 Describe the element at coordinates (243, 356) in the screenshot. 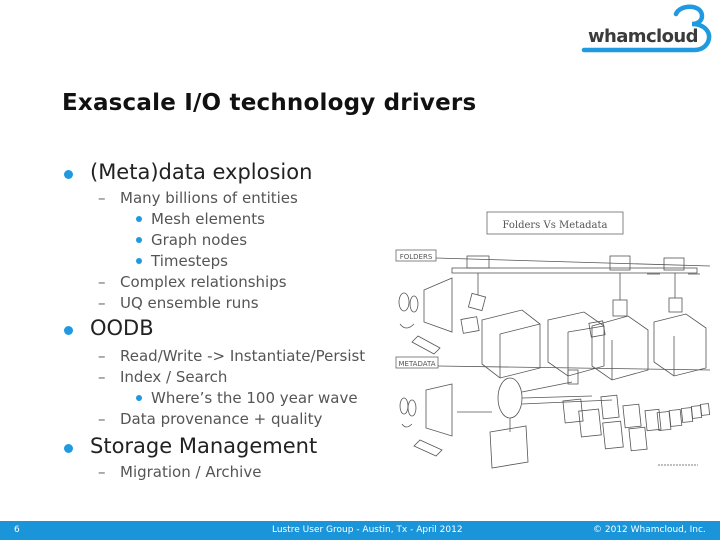

I see `bullet-level2: Read/Write -> Instantiate/Persist` at that location.